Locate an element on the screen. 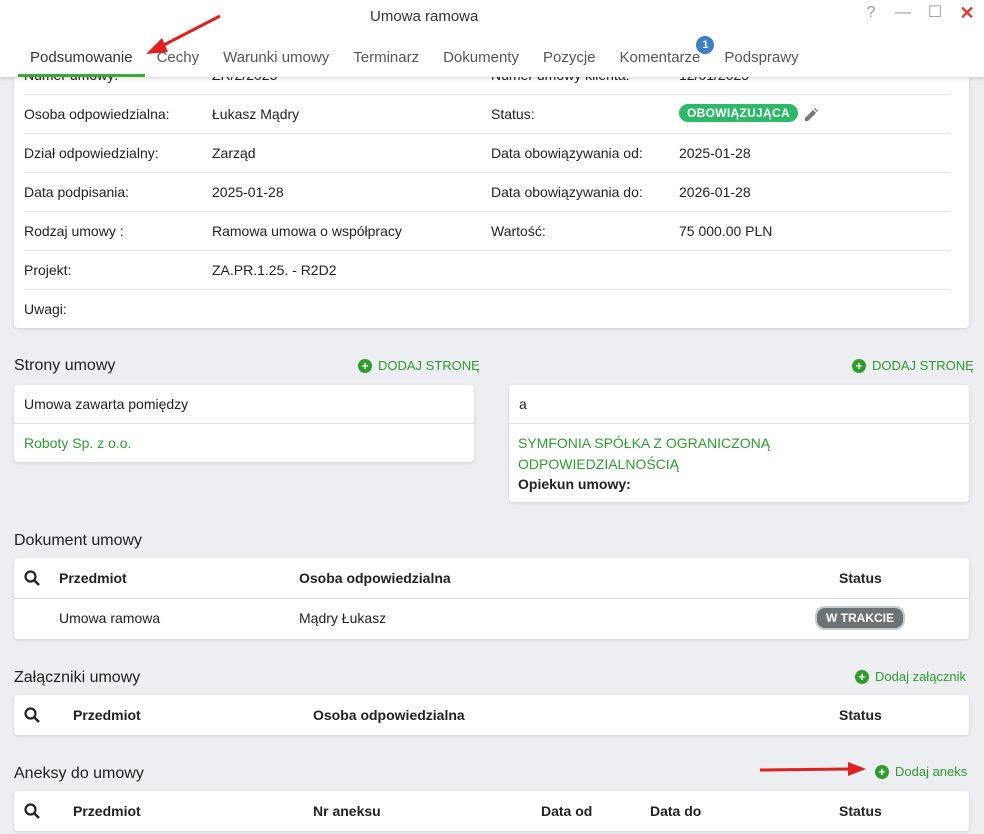 This screenshot has height=834, width=984. status-badge: OBOWIĄZUJĄCA is located at coordinates (738, 113).